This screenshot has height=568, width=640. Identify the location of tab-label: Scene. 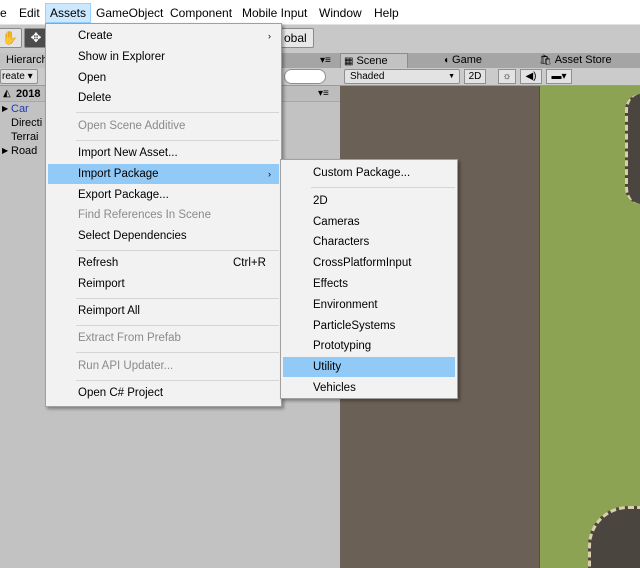
(372, 61).